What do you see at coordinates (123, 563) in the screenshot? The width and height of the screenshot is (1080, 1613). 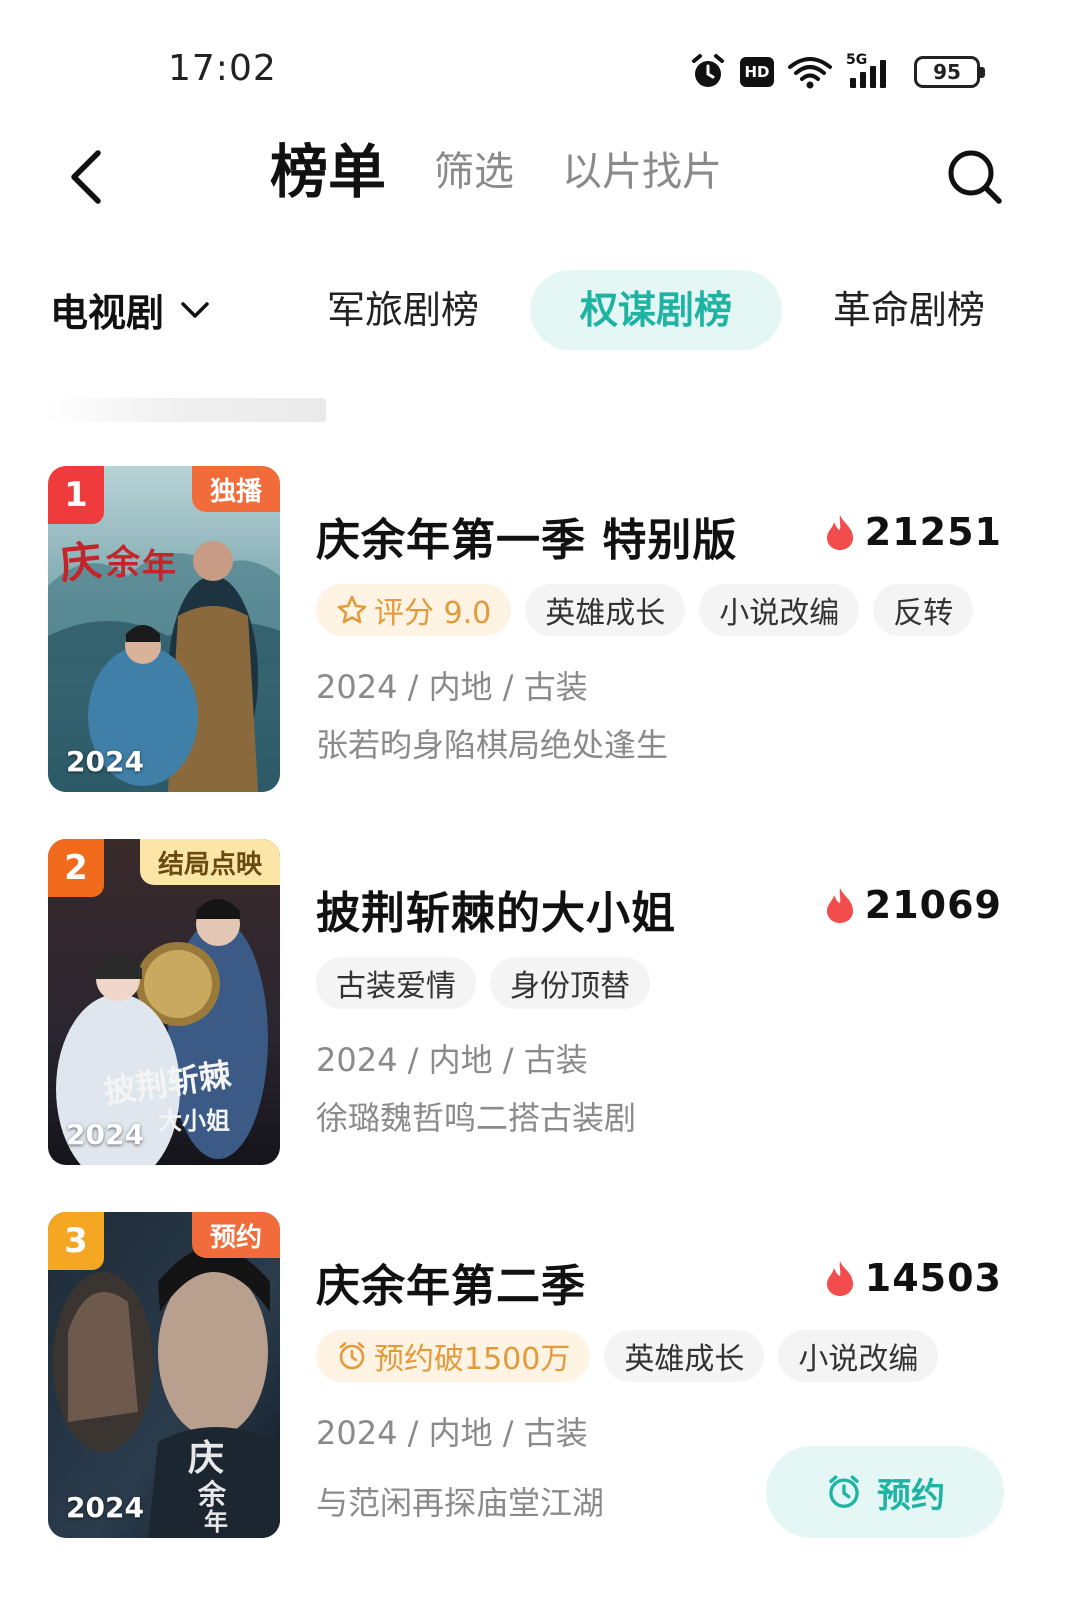 I see `svg-text: 余` at bounding box center [123, 563].